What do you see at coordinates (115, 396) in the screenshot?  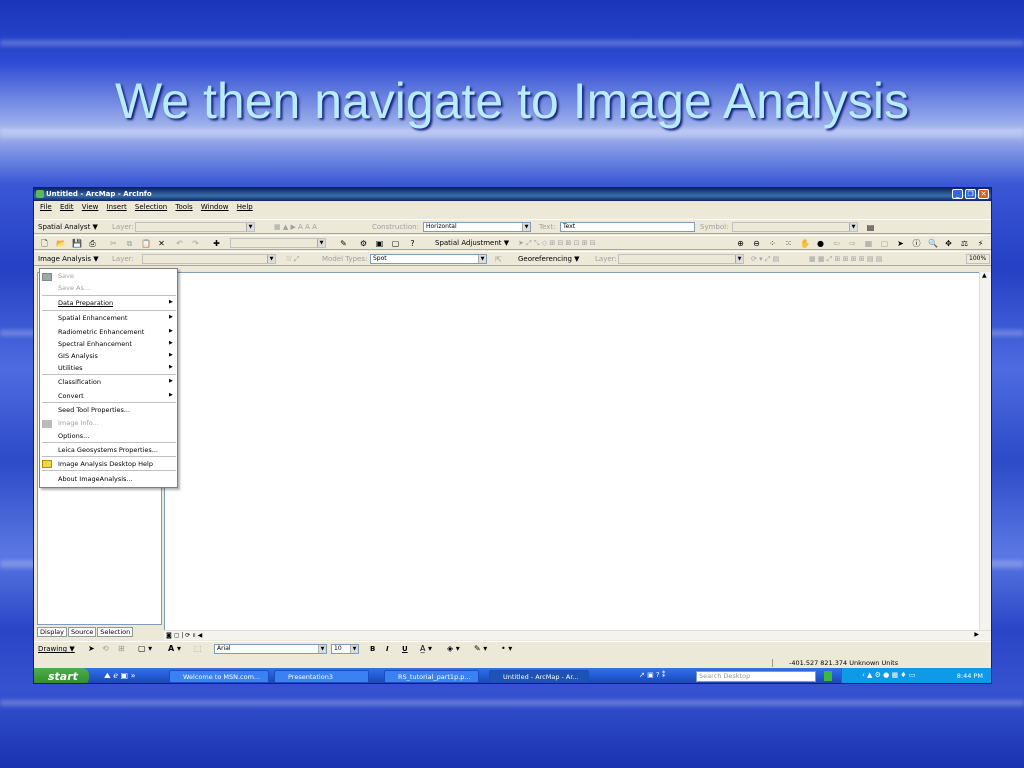 I see `menu-item-convert: Convert ▶` at bounding box center [115, 396].